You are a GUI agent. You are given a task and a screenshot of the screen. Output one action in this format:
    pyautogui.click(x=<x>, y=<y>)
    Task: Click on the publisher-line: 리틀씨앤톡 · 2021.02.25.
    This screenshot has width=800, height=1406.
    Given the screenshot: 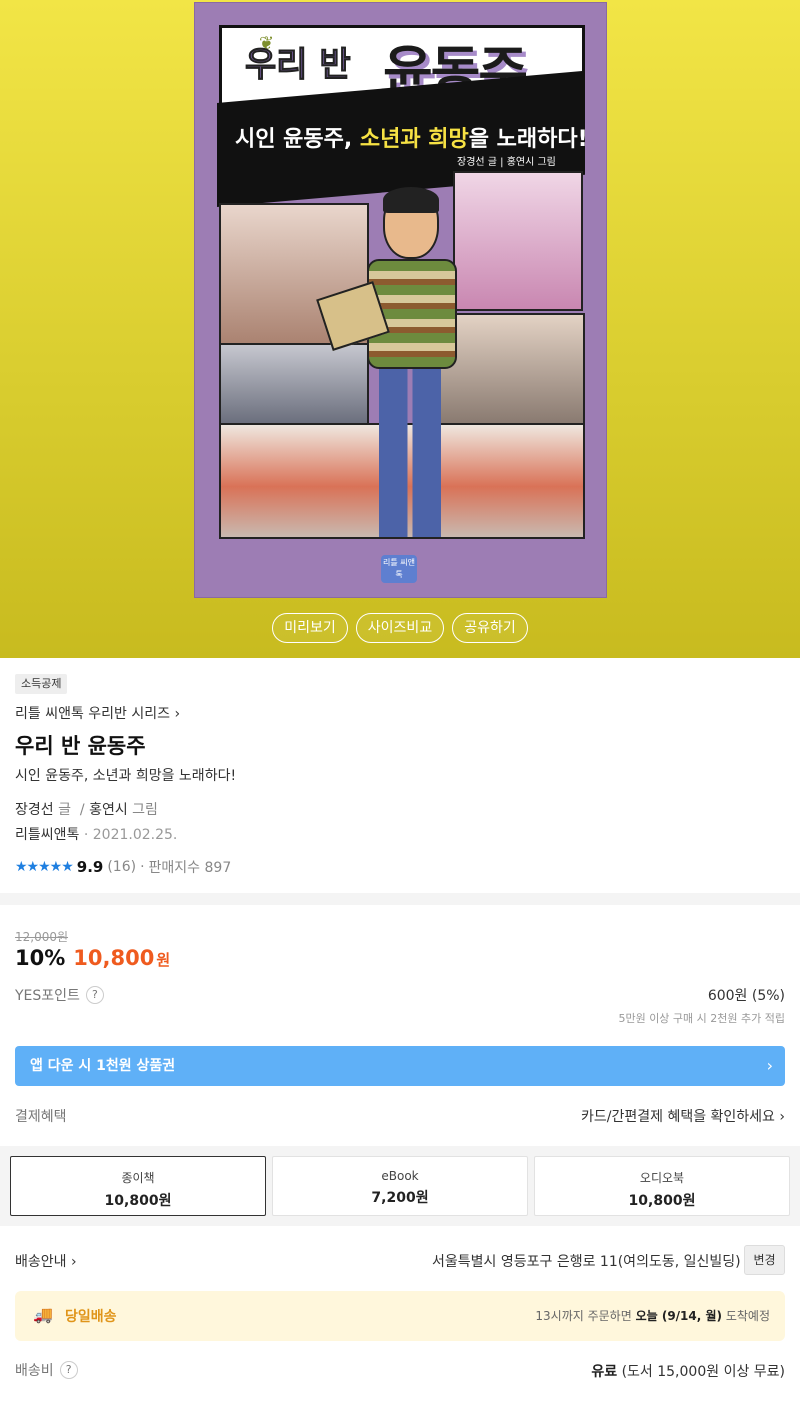 What is the action you would take?
    pyautogui.click(x=96, y=835)
    